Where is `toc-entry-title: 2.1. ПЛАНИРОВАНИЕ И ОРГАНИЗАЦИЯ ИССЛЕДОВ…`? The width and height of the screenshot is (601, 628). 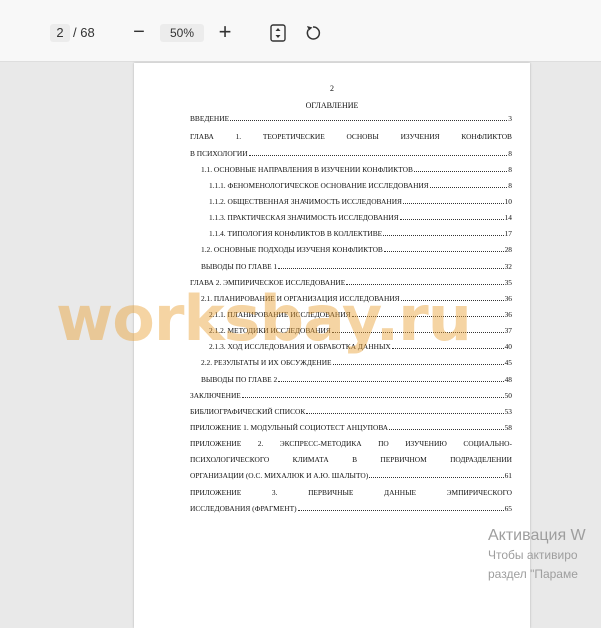
toc-entry-title: 2.1. ПЛАНИРОВАНИЕ И ОРГАНИЗАЦИЯ ИССЛЕДОВ… is located at coordinates (300, 298).